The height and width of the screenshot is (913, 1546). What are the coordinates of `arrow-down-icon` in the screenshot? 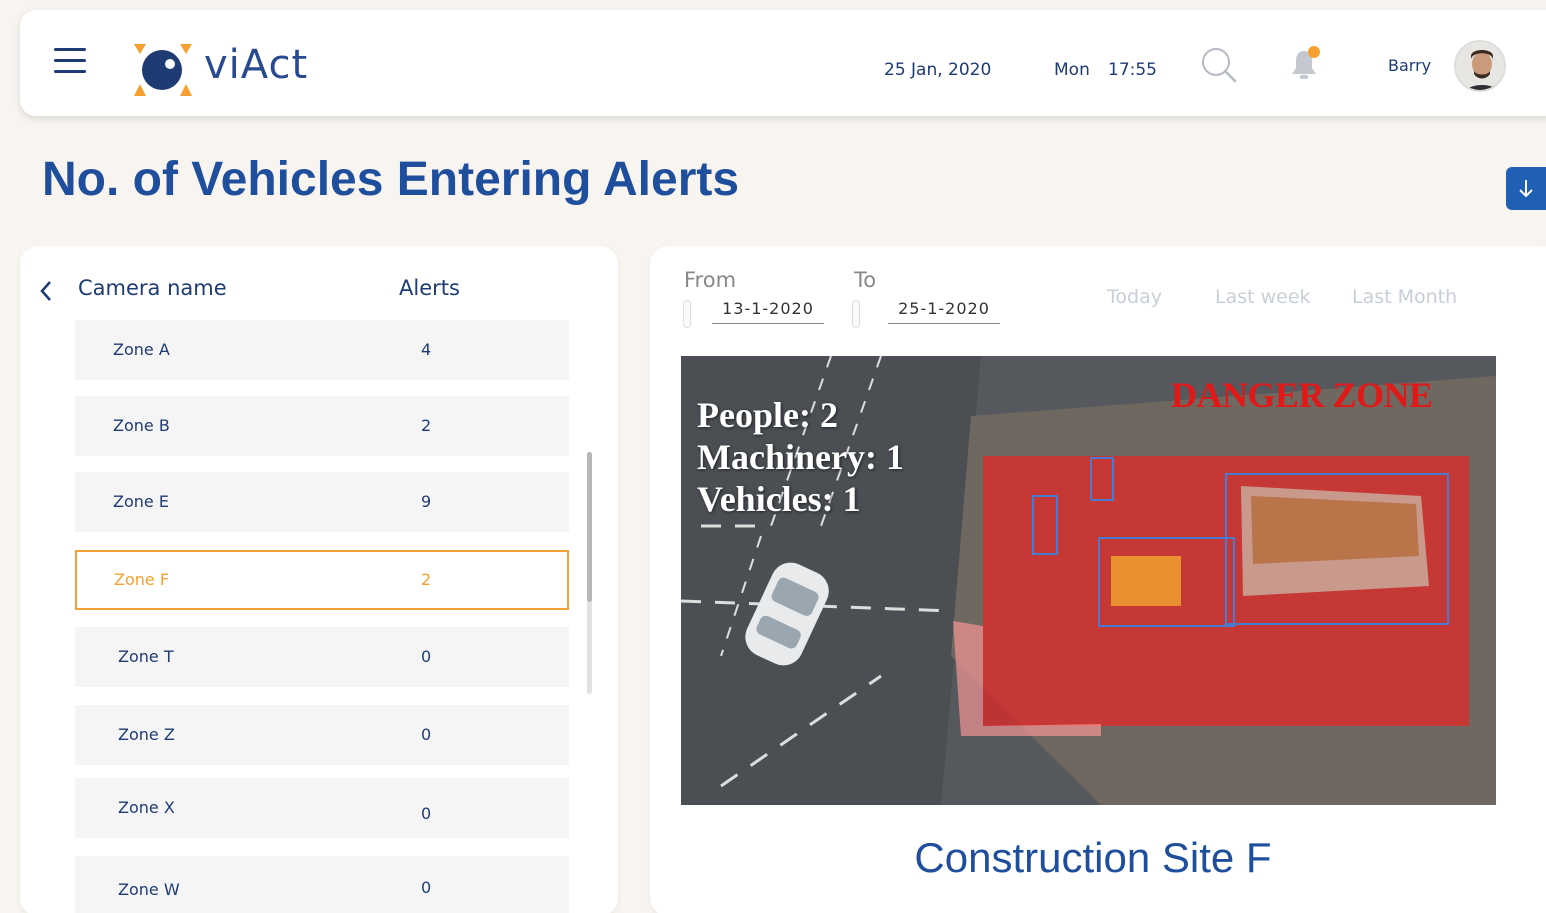 It's located at (1526, 189).